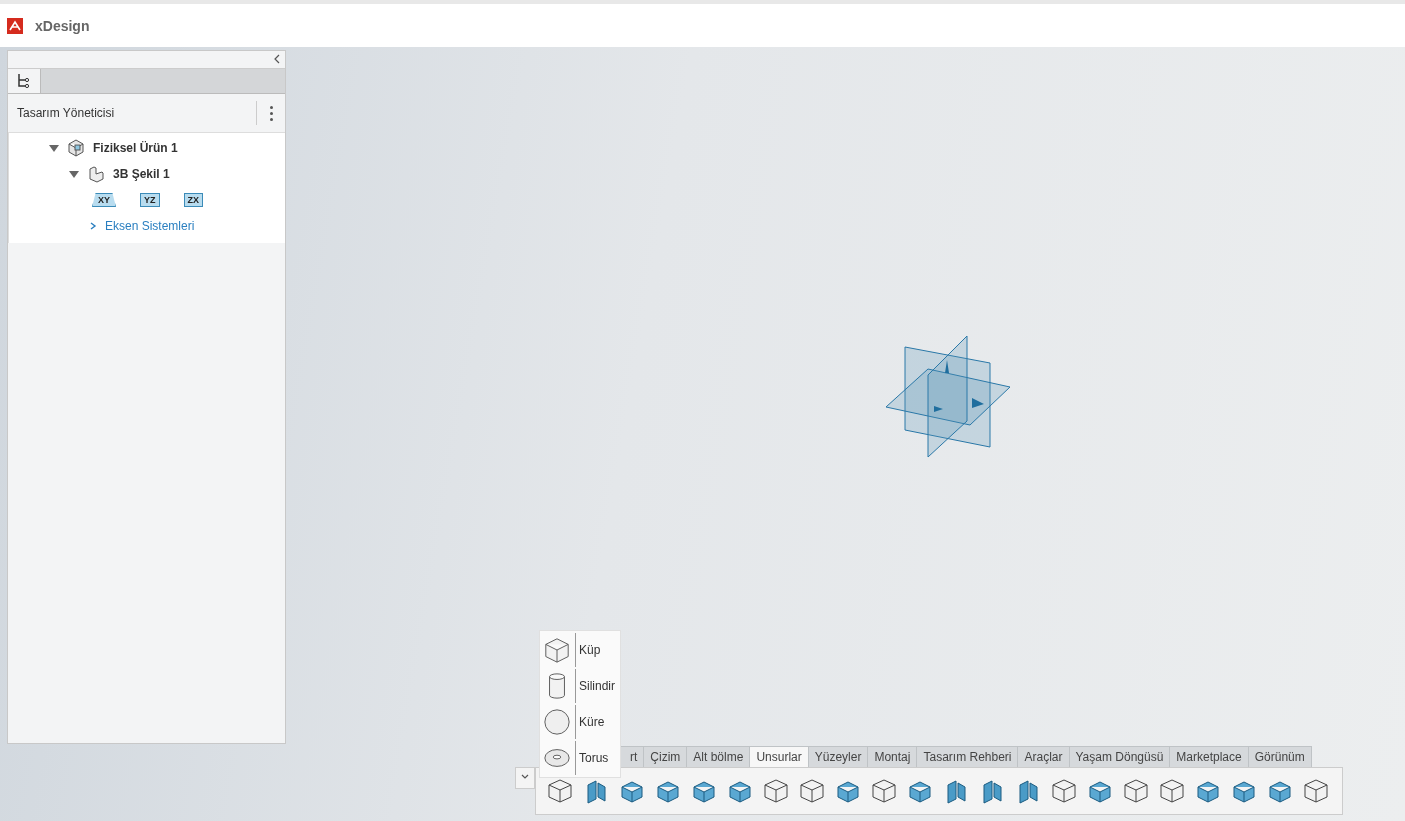 The width and height of the screenshot is (1405, 821). What do you see at coordinates (779, 756) in the screenshot?
I see `command-tab: Unsurlar` at bounding box center [779, 756].